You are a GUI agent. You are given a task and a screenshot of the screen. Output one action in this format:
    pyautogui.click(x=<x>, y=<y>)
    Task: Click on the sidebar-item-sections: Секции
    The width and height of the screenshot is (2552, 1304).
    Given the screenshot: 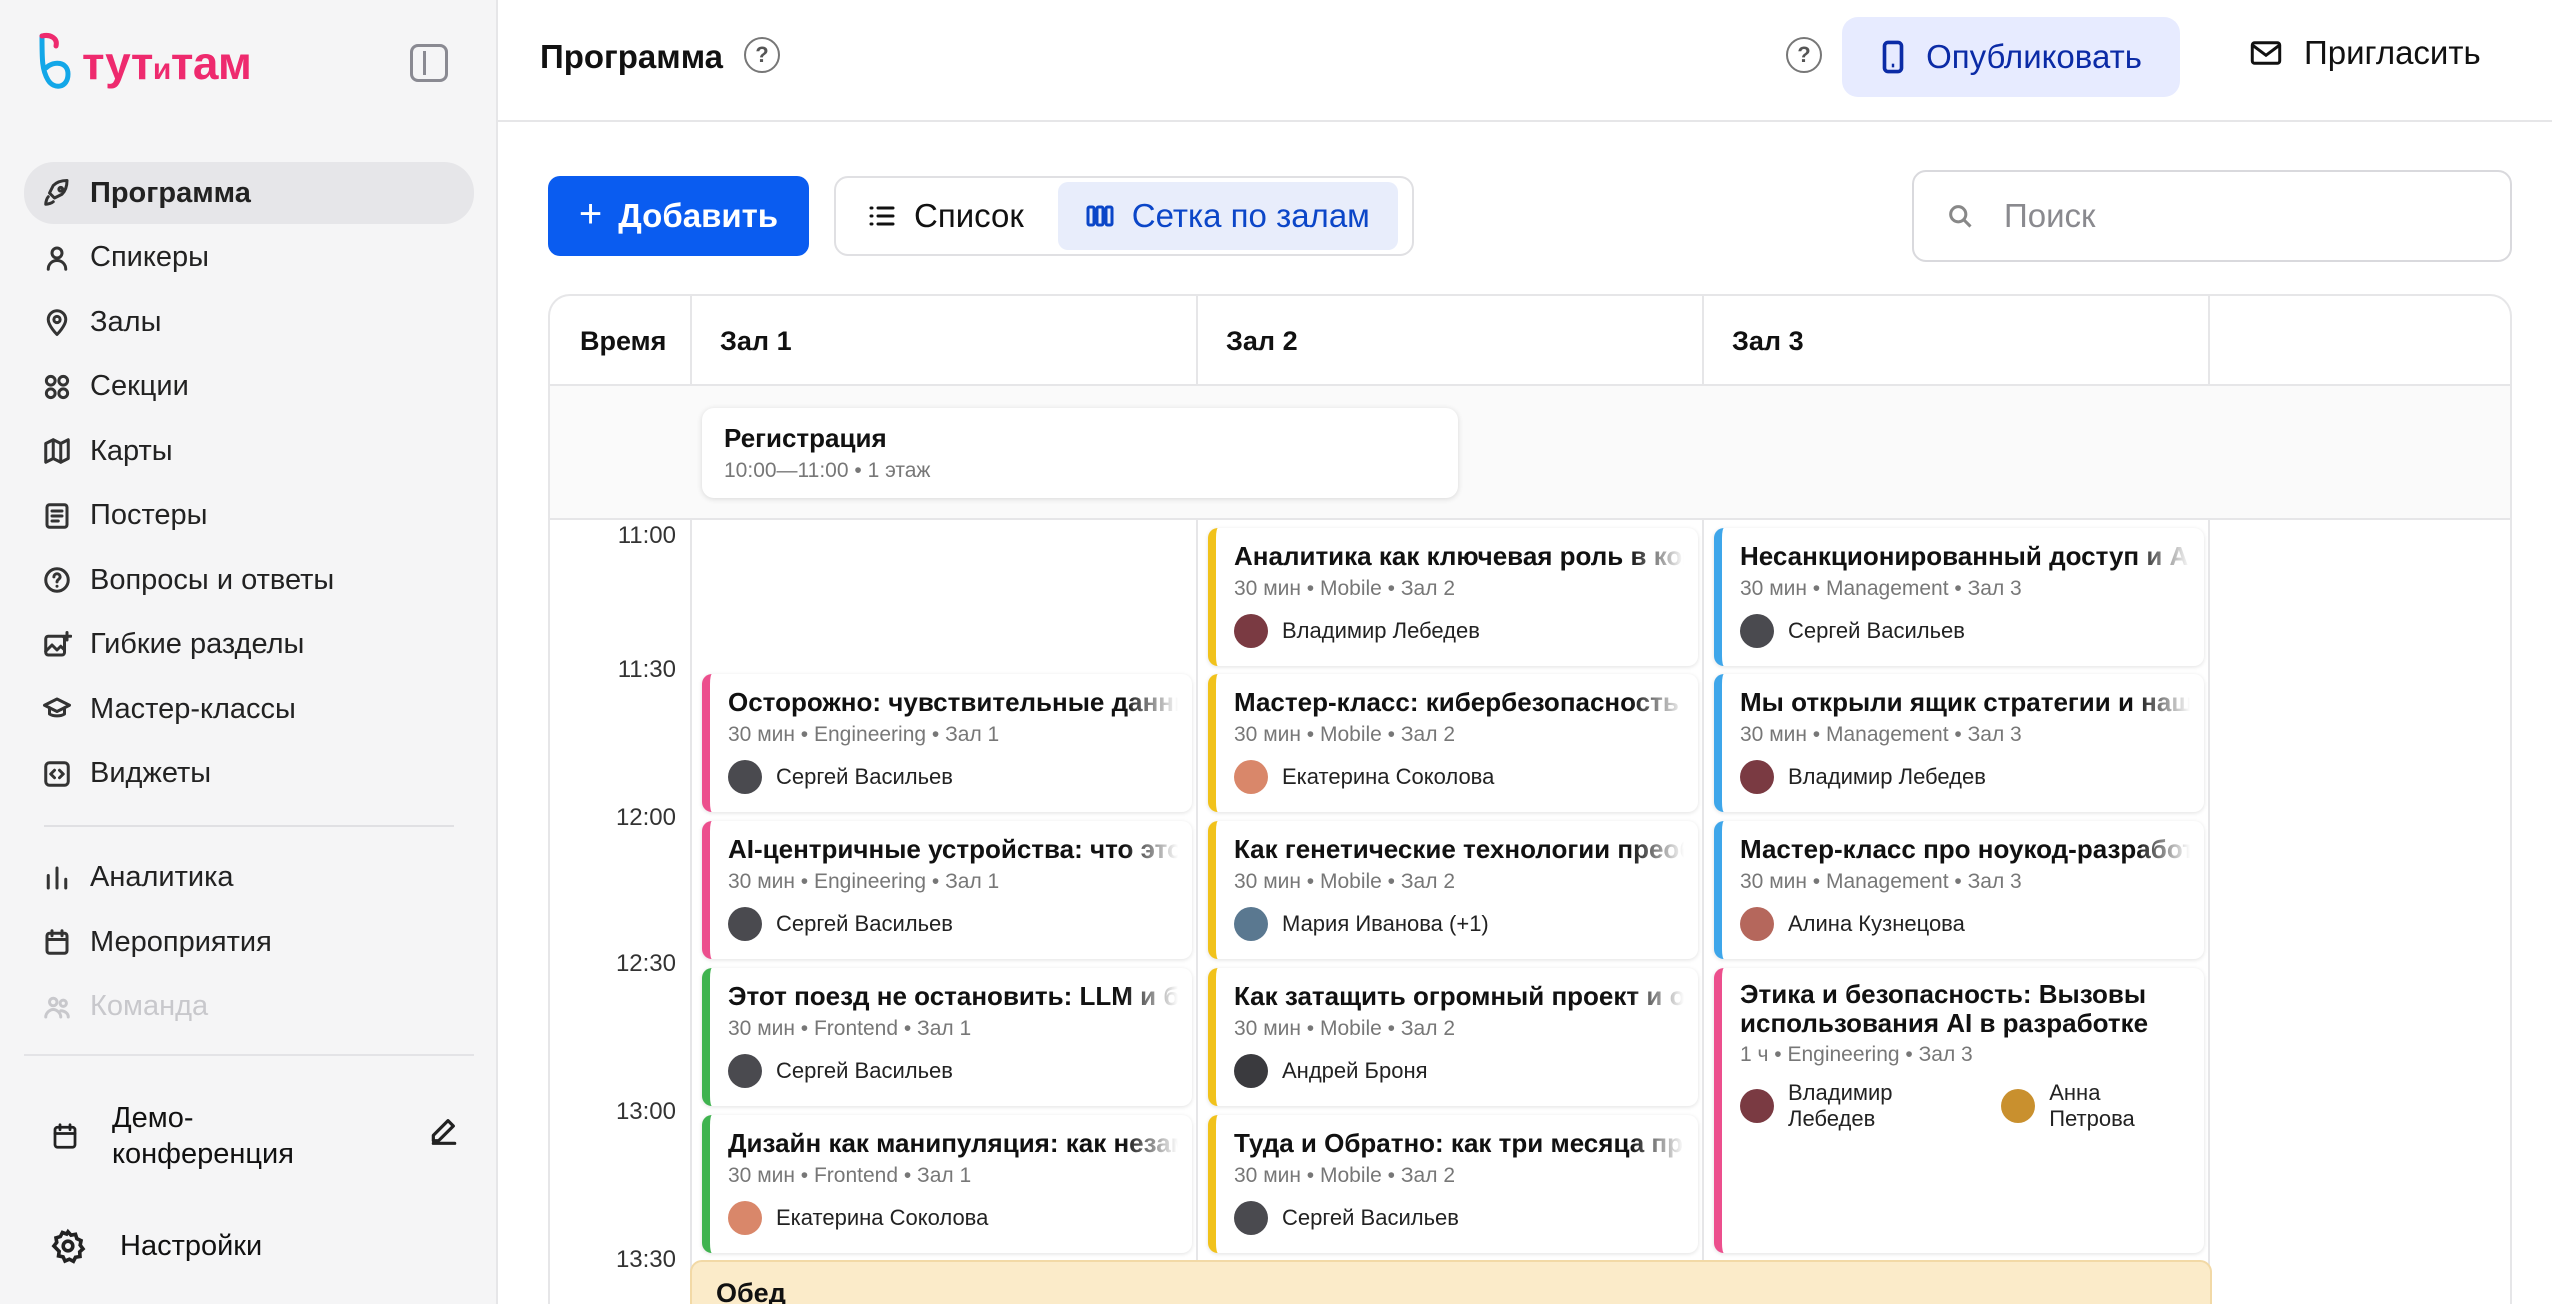 What is the action you would take?
    pyautogui.click(x=249, y=387)
    